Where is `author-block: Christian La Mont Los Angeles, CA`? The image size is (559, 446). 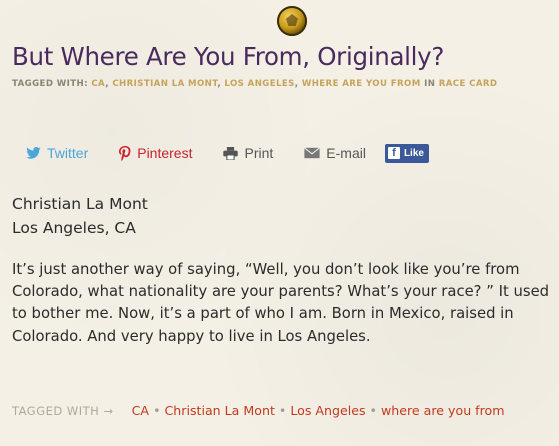
author-block: Christian La Mont Los Angeles, CA is located at coordinates (80, 216).